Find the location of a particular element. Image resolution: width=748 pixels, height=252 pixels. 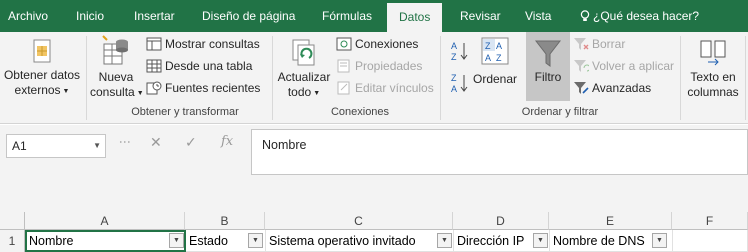

queries-pane-icon is located at coordinates (154, 44).